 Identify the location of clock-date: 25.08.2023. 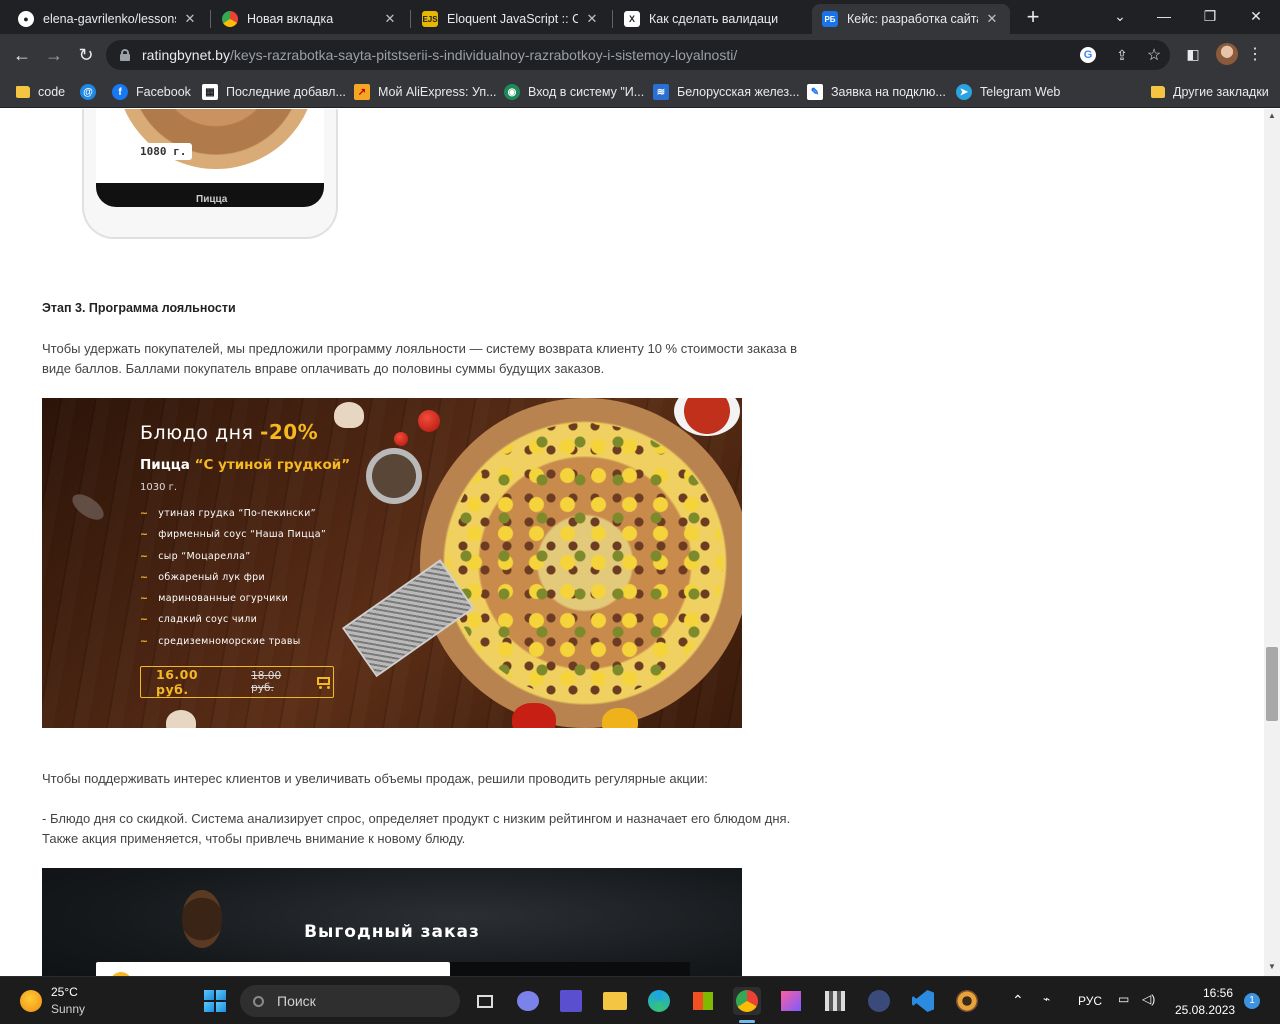
(1205, 1010).